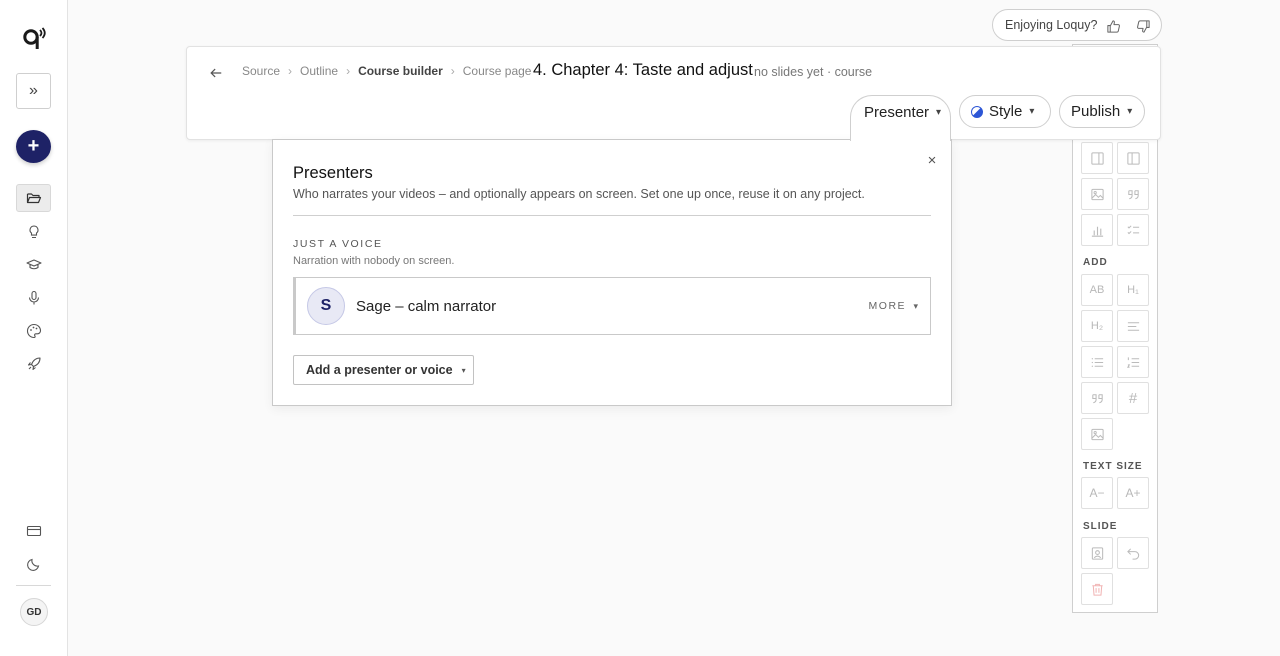 The height and width of the screenshot is (656, 1280). Describe the element at coordinates (1133, 362) in the screenshot. I see `numbered-list-icon` at that location.